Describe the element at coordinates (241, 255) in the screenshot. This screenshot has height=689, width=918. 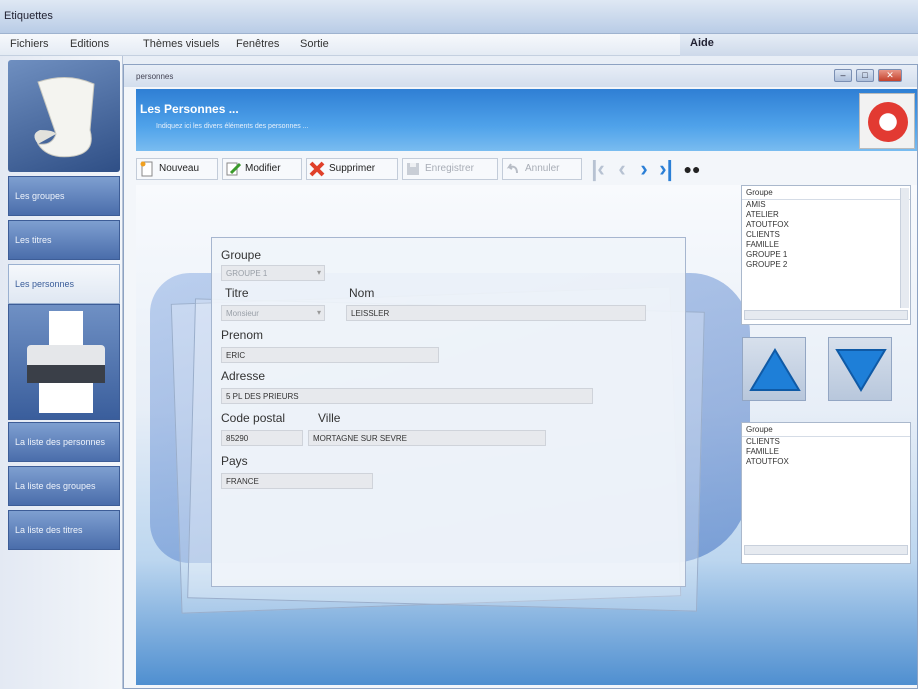
I see `groupe-label: Groupe` at that location.